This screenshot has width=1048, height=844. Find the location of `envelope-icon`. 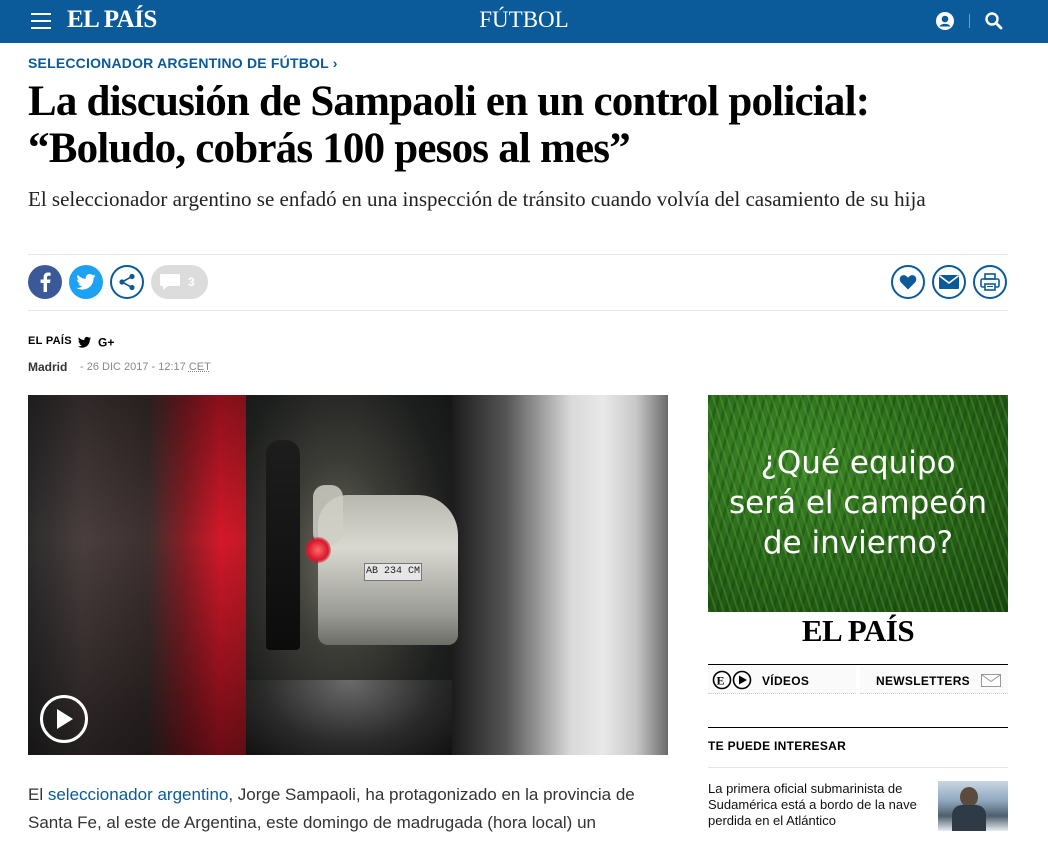

envelope-icon is located at coordinates (991, 680).